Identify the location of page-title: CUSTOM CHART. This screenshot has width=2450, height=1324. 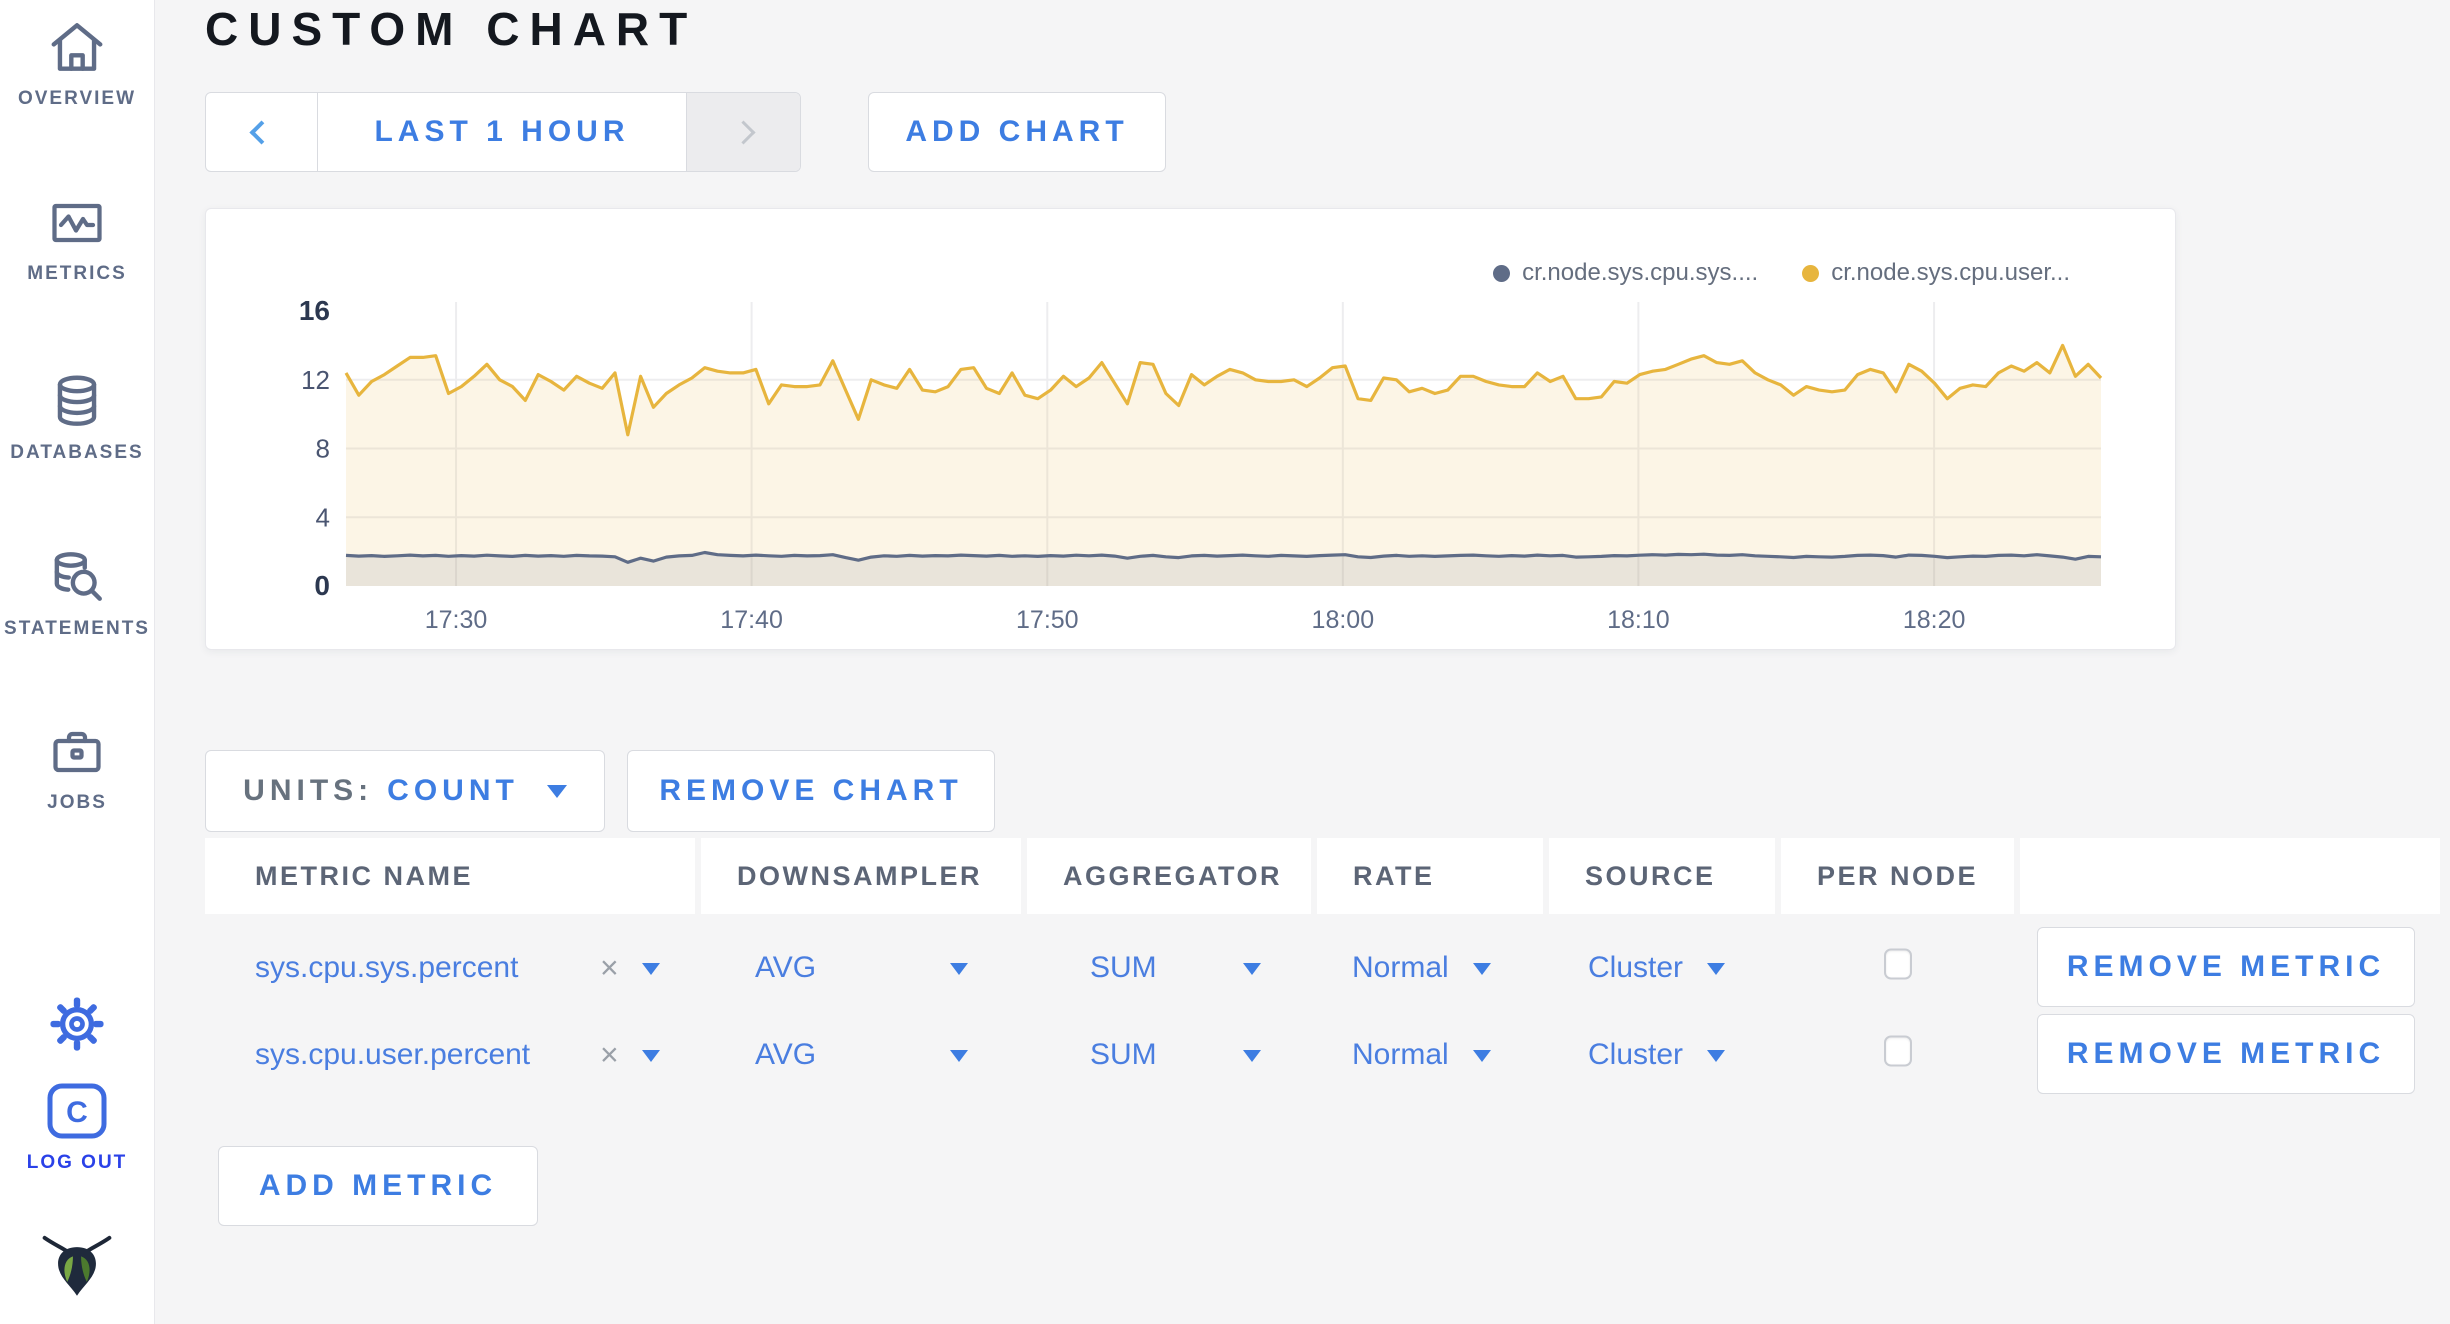
(451, 29).